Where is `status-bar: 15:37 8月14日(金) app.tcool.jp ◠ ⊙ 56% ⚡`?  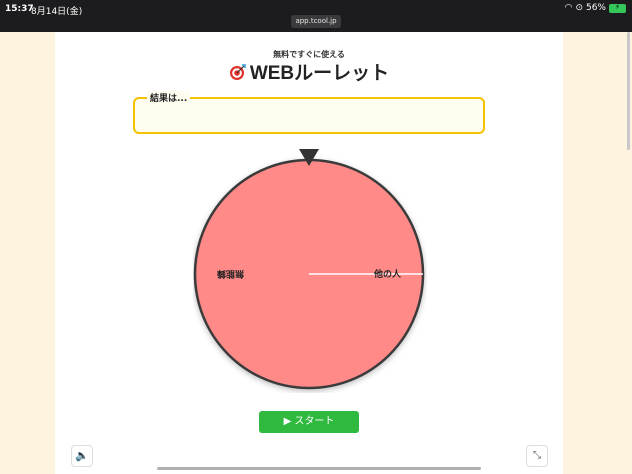
status-bar: 15:37 8月14日(金) app.tcool.jp ◠ ⊙ 56% ⚡ is located at coordinates (316, 16).